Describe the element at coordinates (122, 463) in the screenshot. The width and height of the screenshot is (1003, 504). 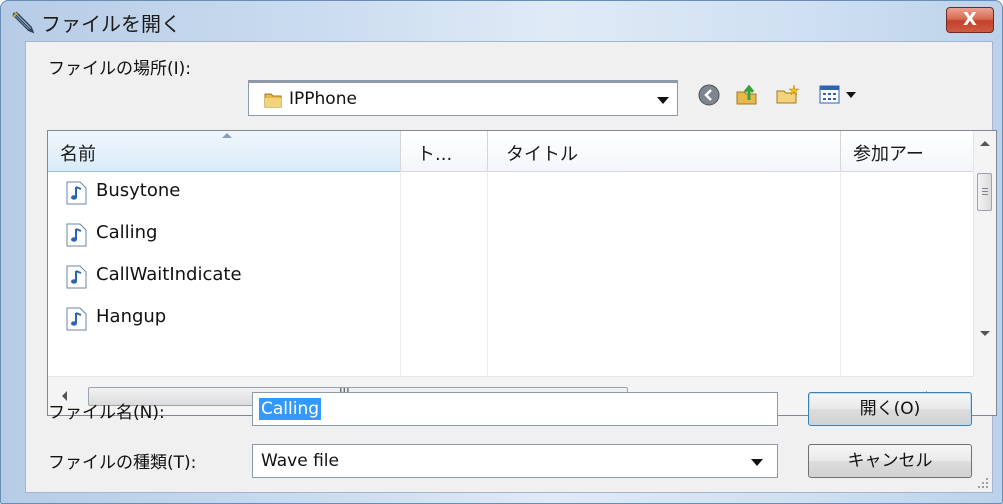
I see `filetype-label: ファイルの種類(T):` at that location.